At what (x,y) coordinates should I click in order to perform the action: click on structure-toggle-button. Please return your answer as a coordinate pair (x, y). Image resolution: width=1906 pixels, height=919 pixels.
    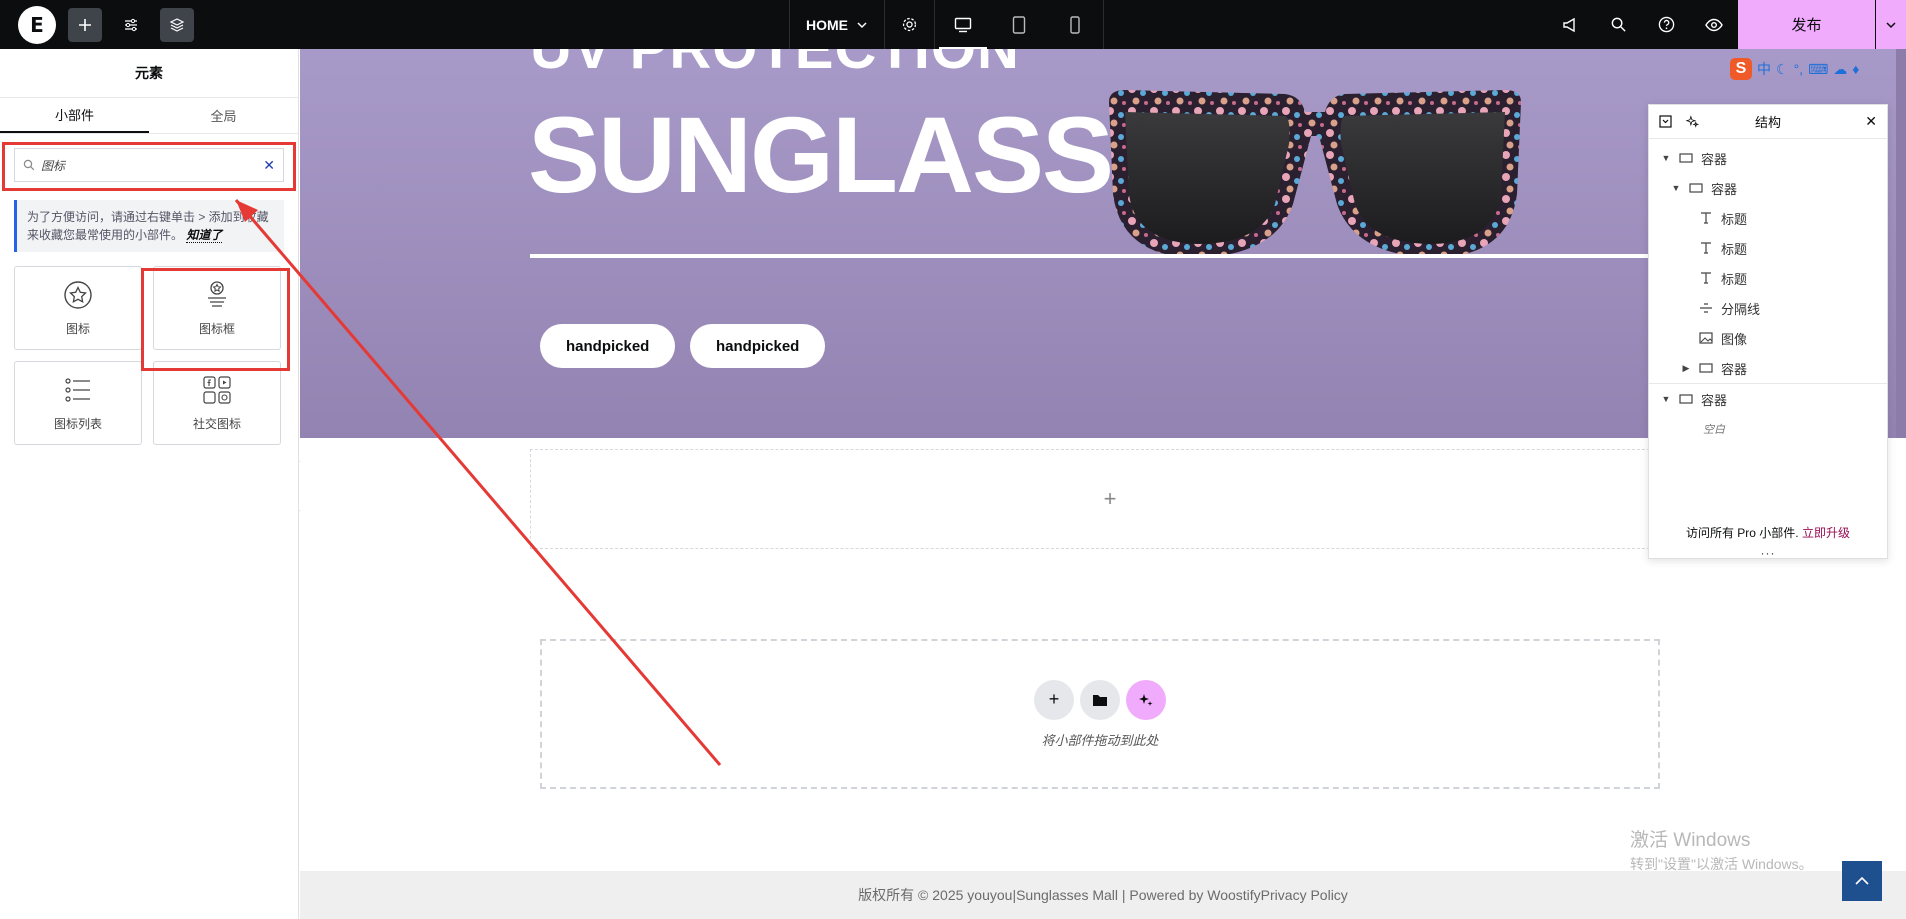
    Looking at the image, I should click on (177, 24).